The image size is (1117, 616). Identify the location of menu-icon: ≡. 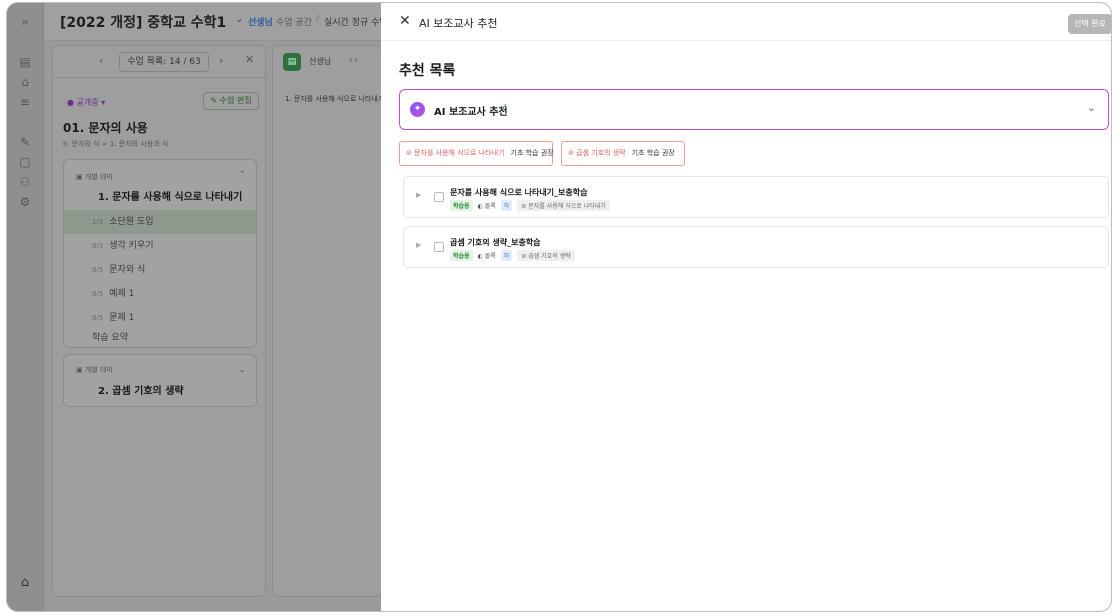
(25, 102).